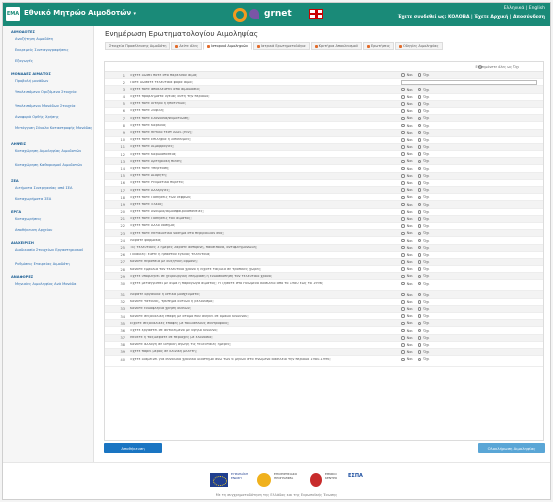 The width and height of the screenshot is (553, 502). I want to click on sidebar-item: Υπολειπόμενοι Μονάδων Στοιχεία, so click(48, 107).